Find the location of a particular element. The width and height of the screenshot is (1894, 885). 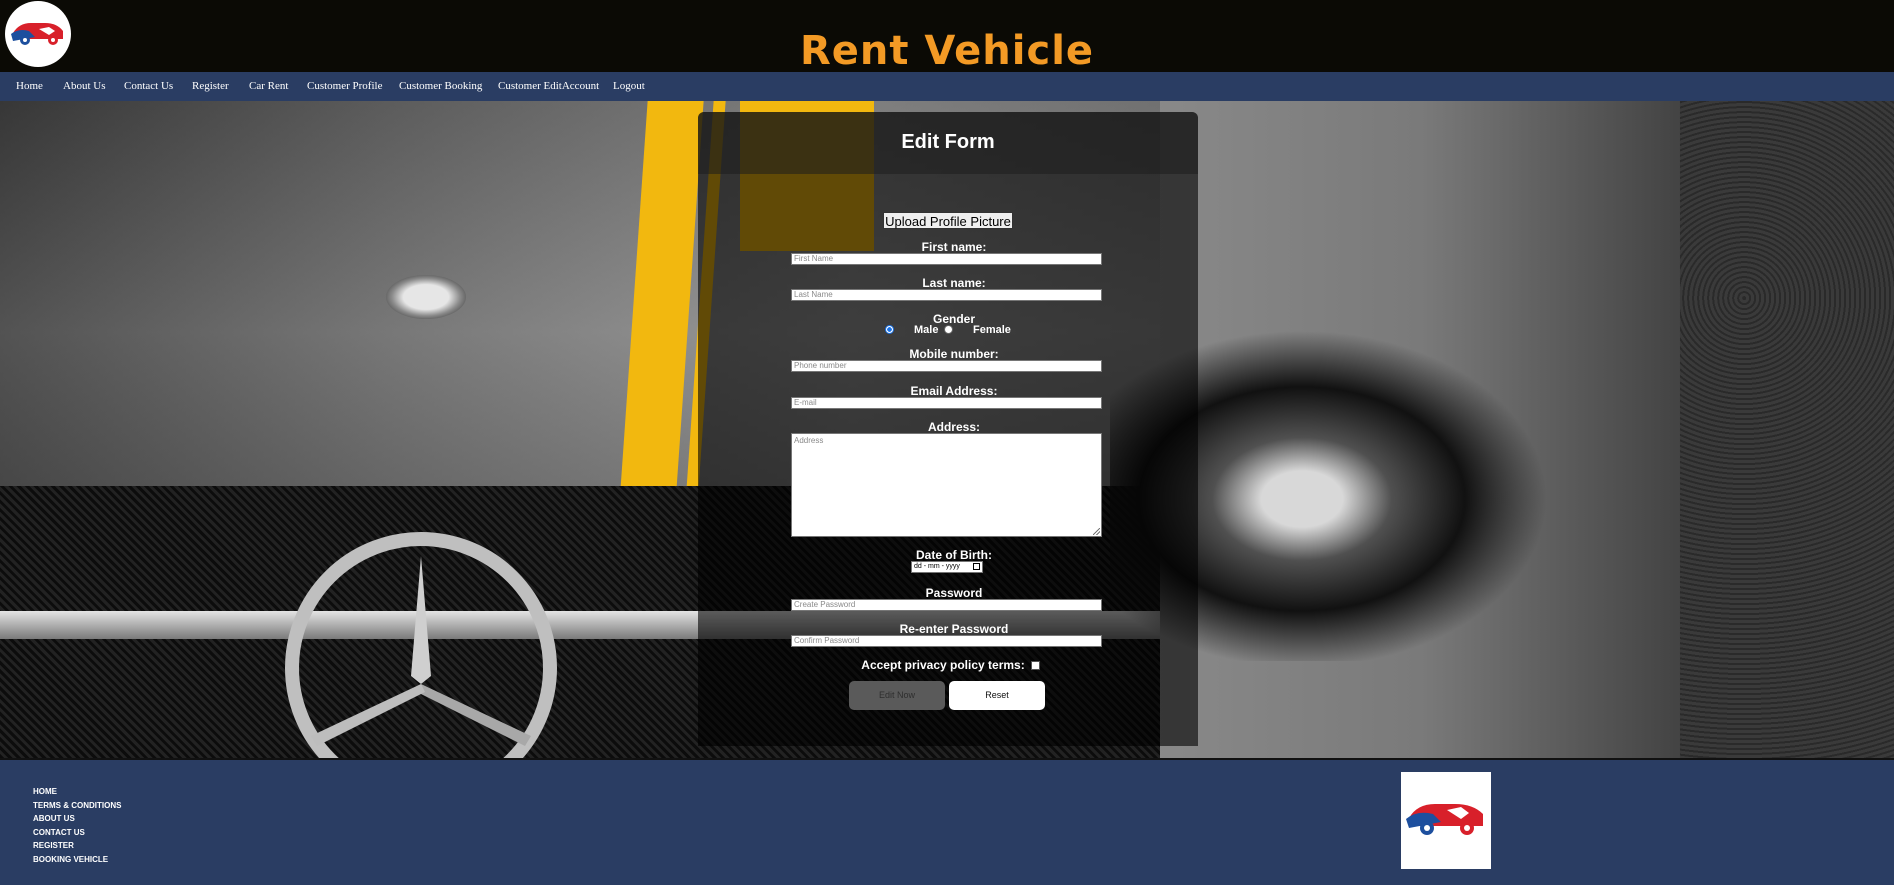

grille-star-emblem is located at coordinates (421, 645).